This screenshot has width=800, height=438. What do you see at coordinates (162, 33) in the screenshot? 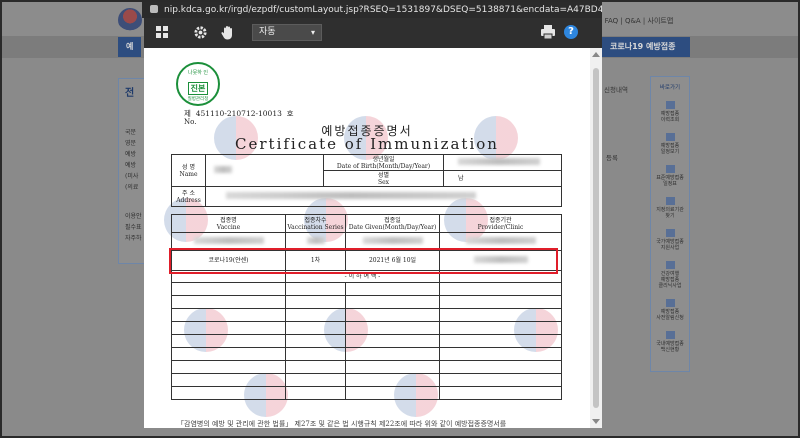
I see `thumbnails-grid-icon` at bounding box center [162, 33].